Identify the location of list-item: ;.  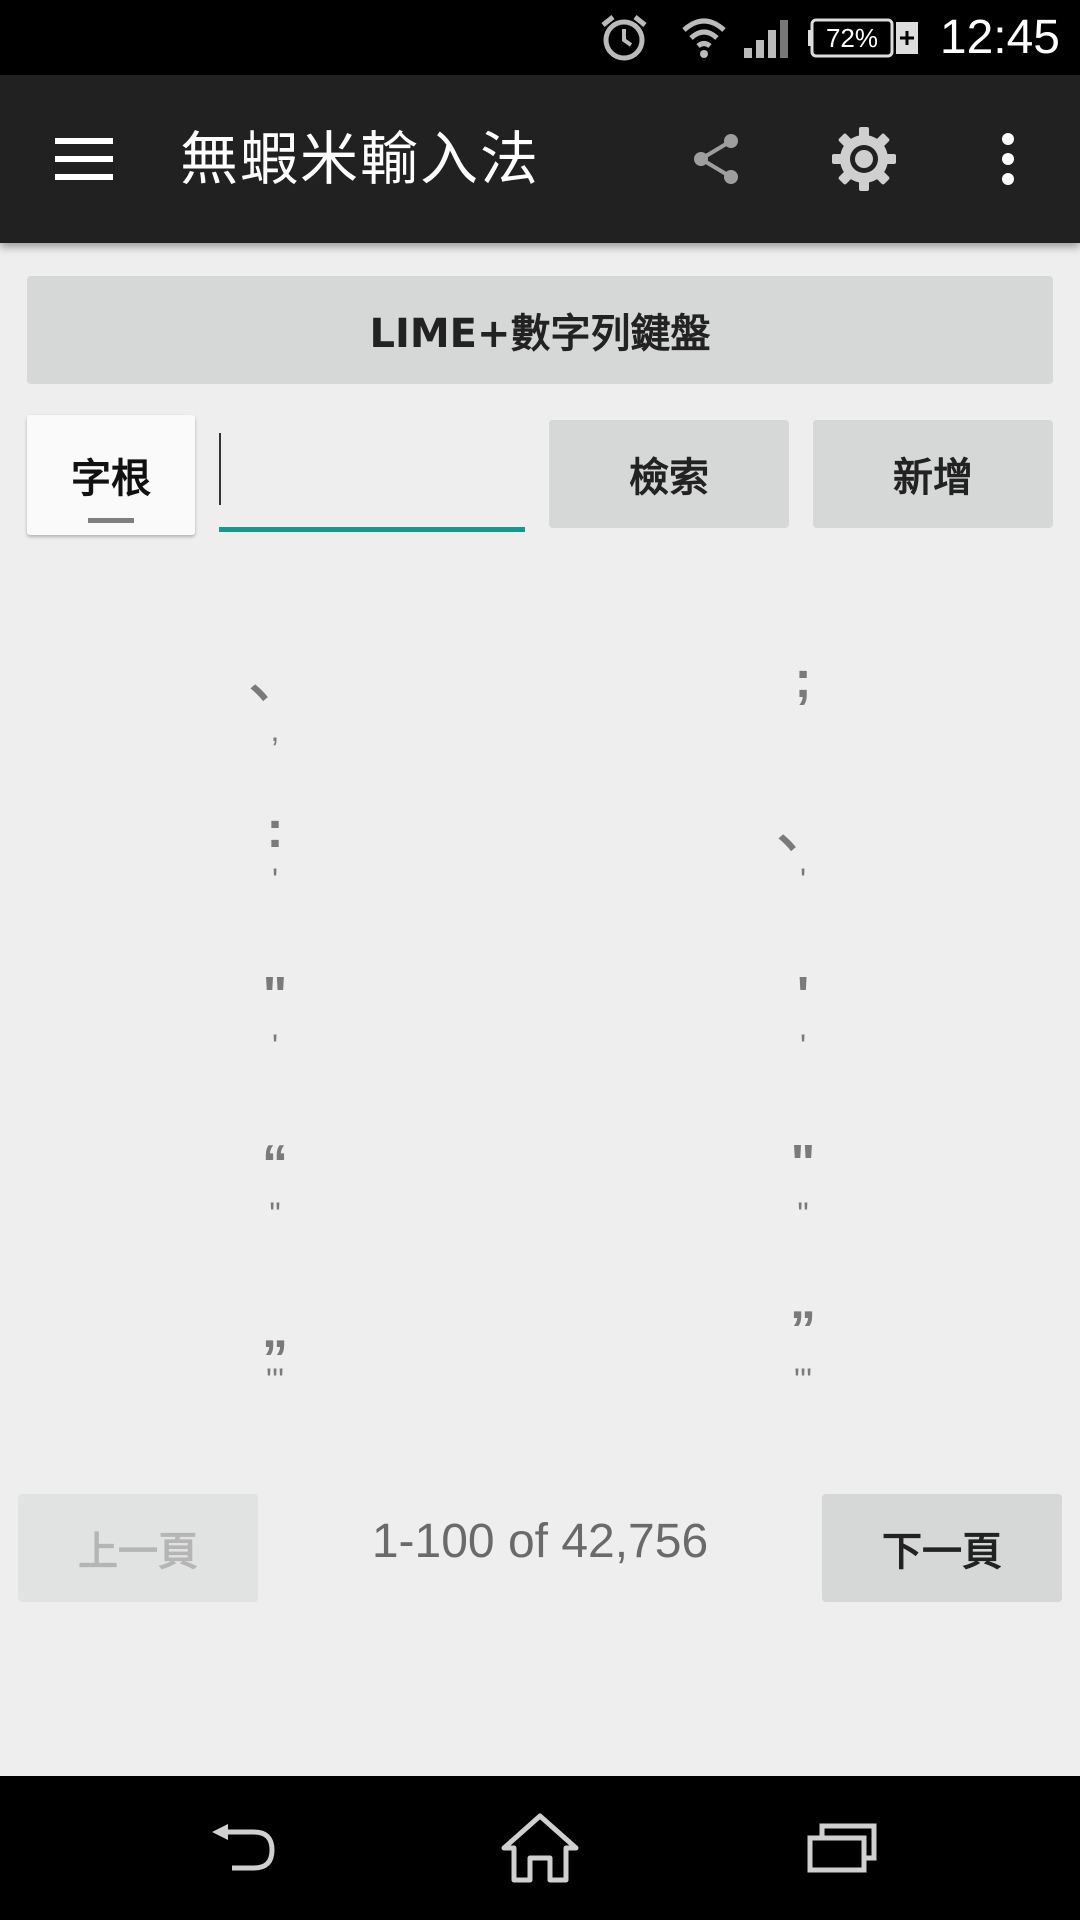
(803, 700).